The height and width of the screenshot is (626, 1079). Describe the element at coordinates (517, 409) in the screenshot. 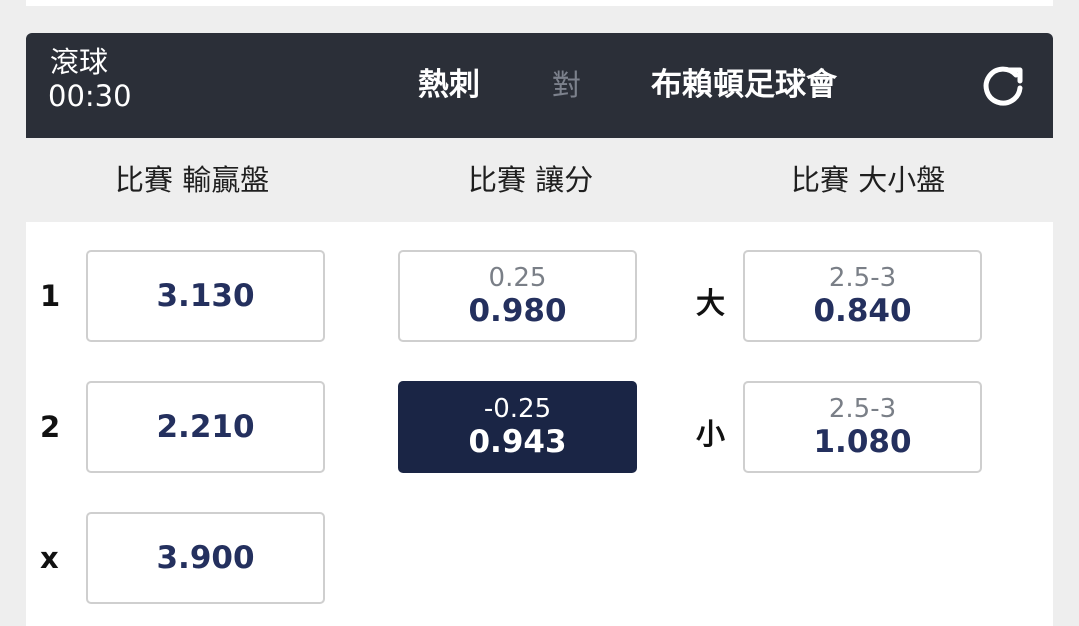

I see `handicap-line: -0.25` at that location.